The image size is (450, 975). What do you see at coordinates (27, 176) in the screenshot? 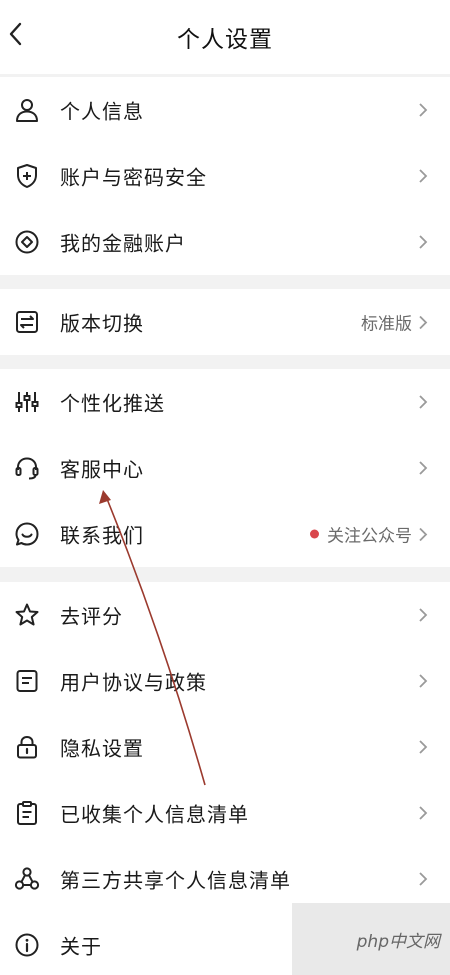
I see `shield-plus-icon` at bounding box center [27, 176].